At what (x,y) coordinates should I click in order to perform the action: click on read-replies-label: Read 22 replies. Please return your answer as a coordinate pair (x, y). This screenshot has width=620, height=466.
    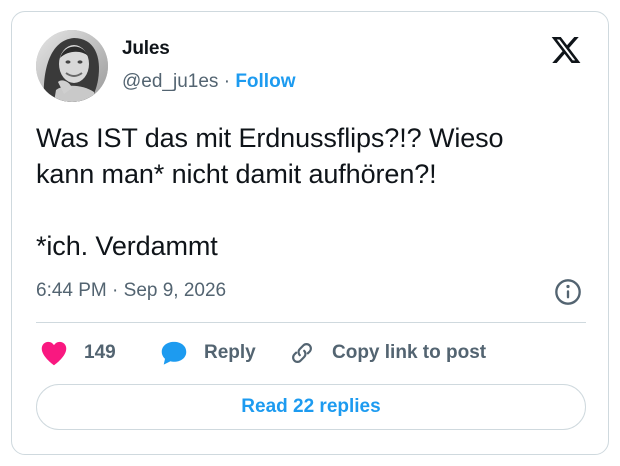
    Looking at the image, I should click on (311, 406).